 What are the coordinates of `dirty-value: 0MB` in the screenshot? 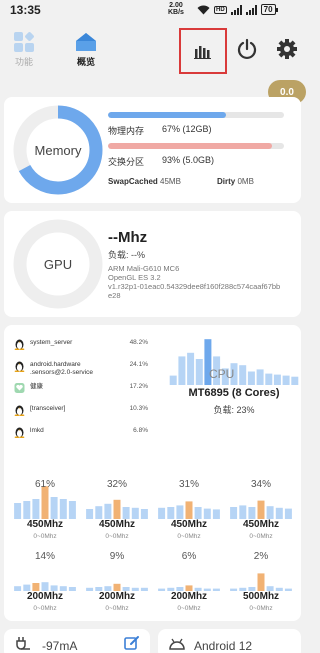 It's located at (245, 181).